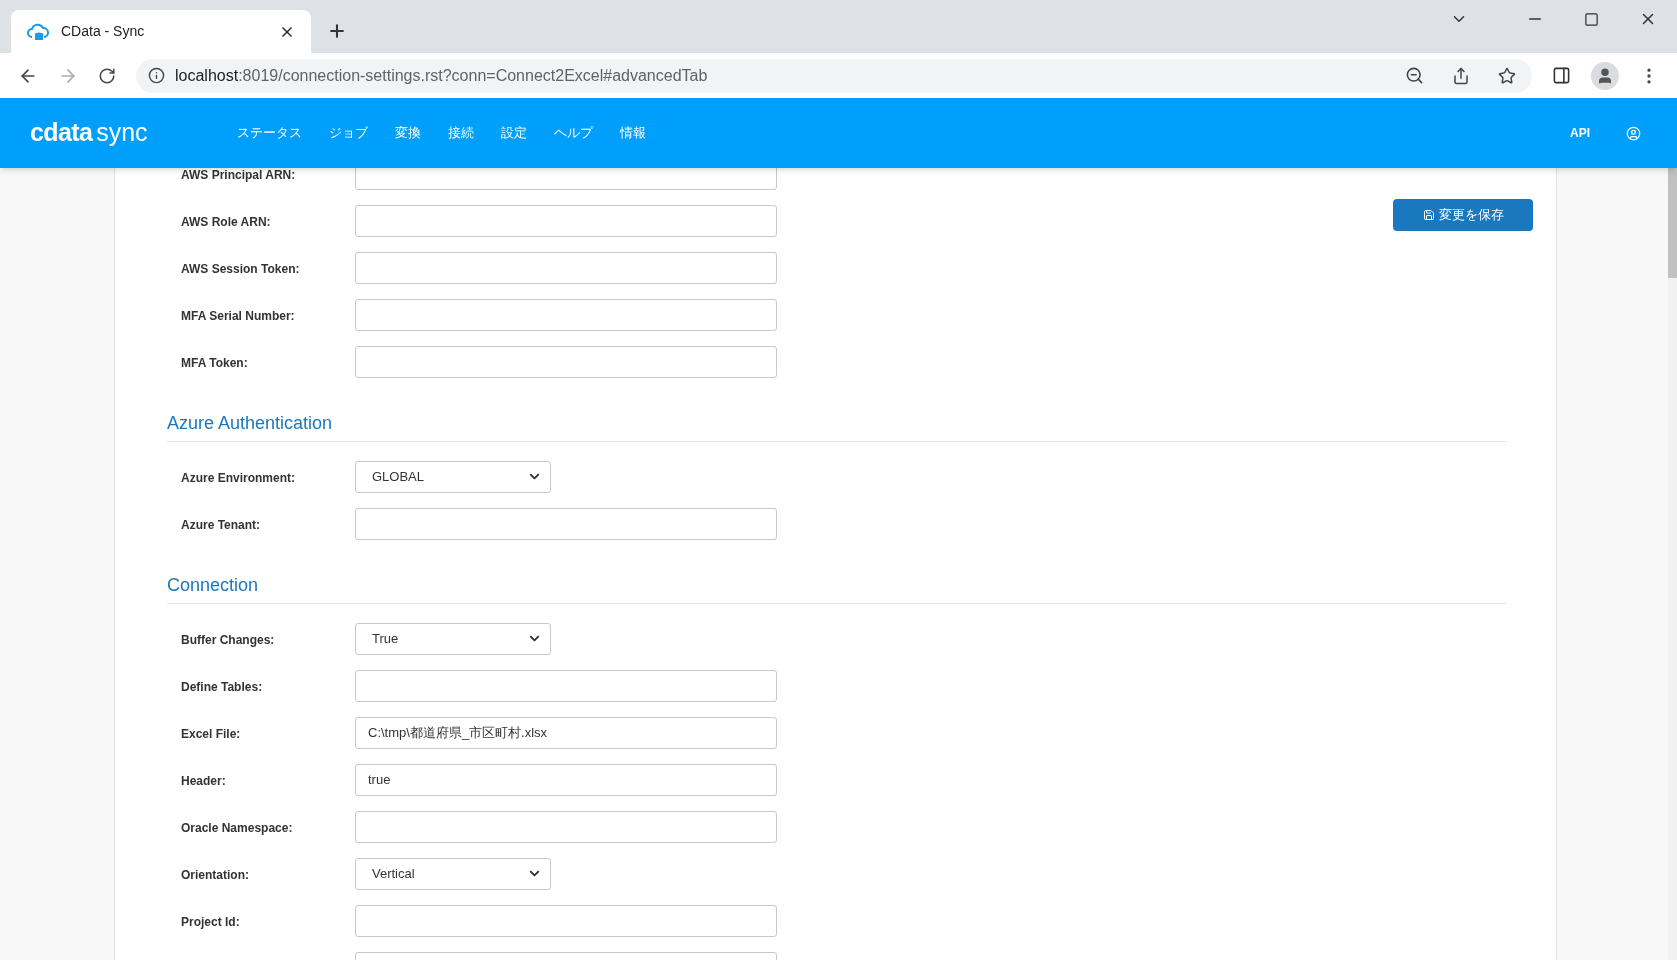  Describe the element at coordinates (211, 733) in the screenshot. I see `field-label: Excel File:` at that location.